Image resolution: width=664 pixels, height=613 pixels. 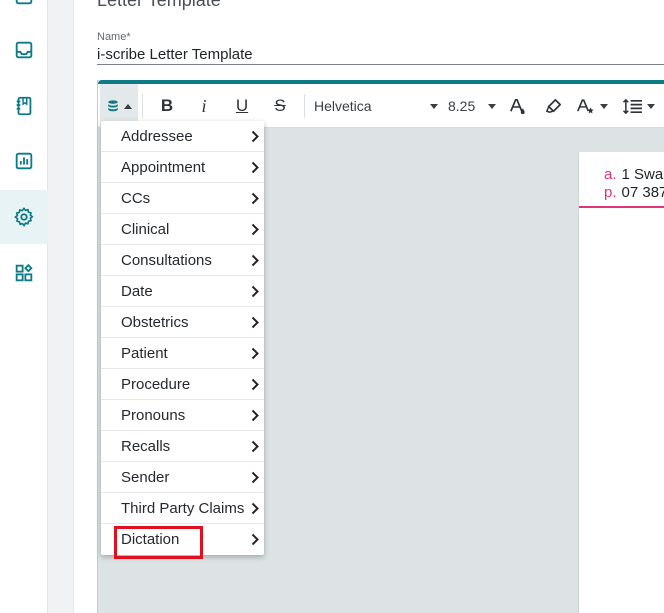 I want to click on menu-item-obstetrics: Obstetrics, so click(x=182, y=322).